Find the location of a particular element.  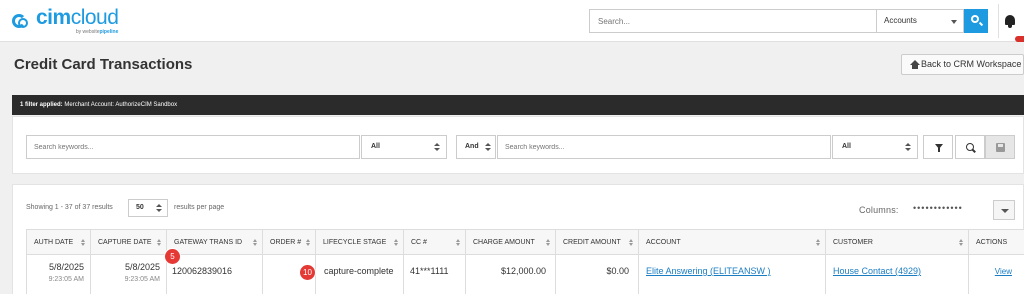

cell-customer: House Contact (4929) is located at coordinates (896, 274).